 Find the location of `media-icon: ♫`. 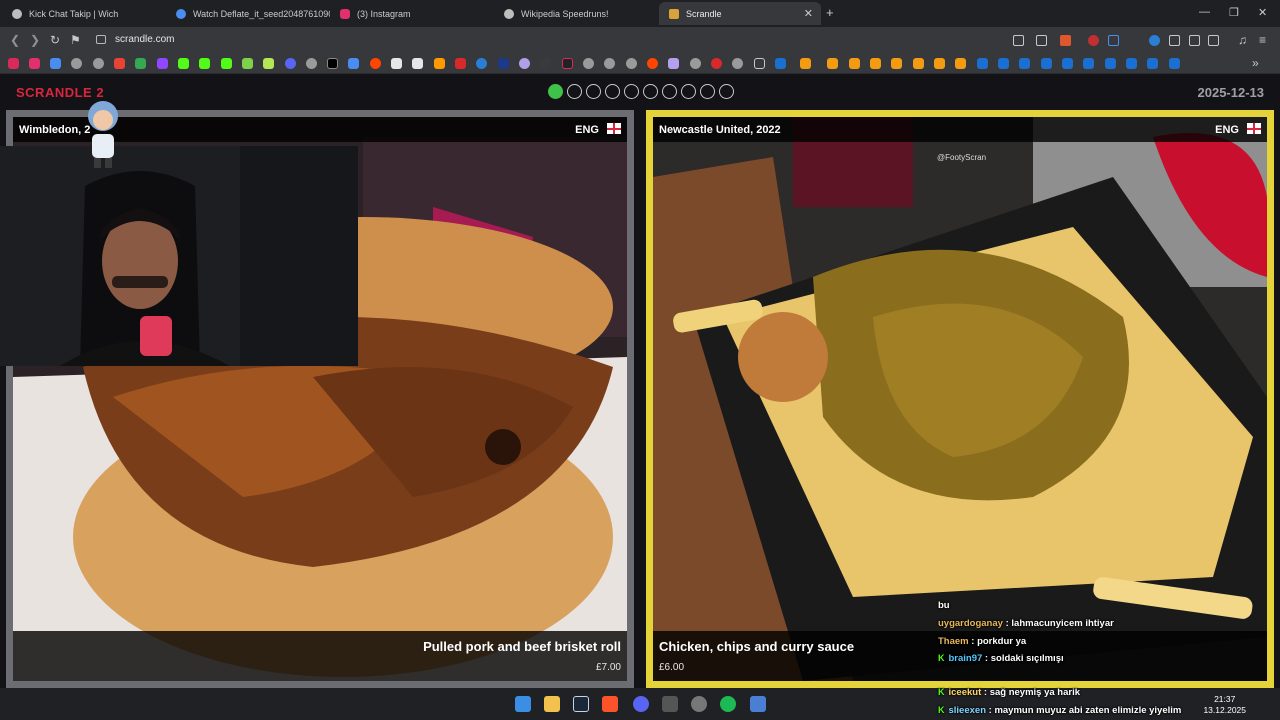

media-icon: ♫ is located at coordinates (1242, 40).